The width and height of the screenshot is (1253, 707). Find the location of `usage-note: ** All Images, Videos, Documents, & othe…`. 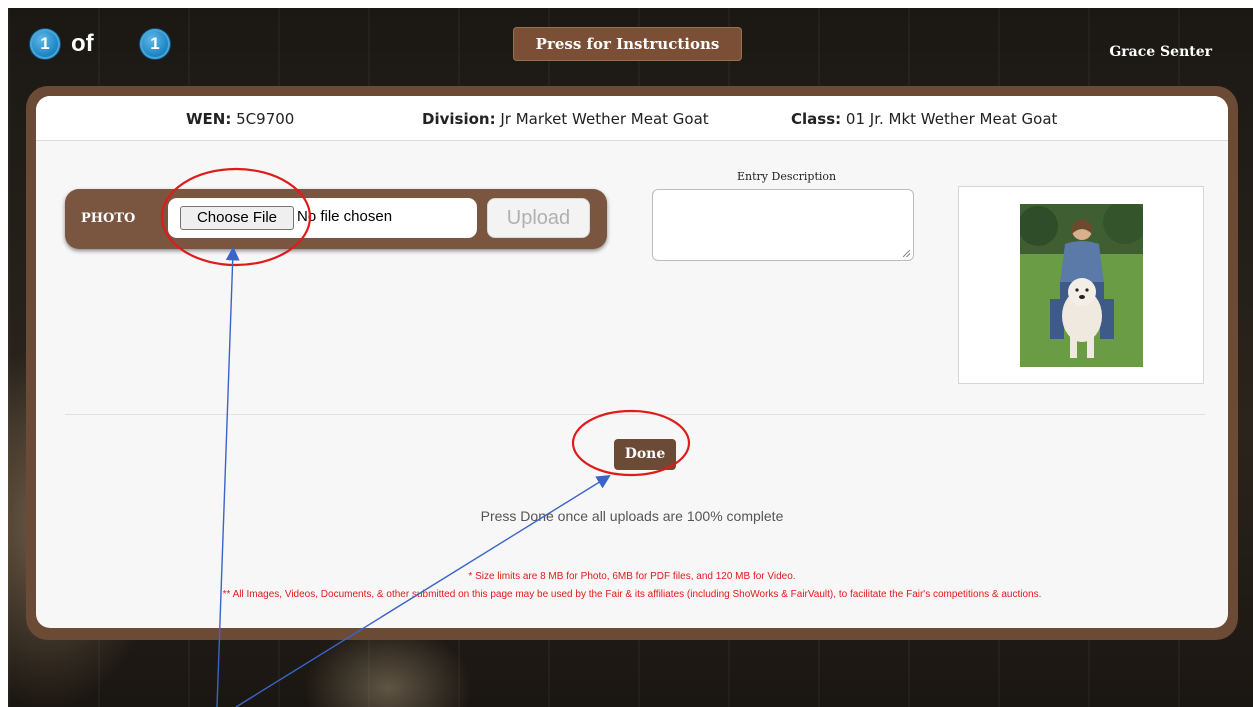

usage-note: ** All Images, Videos, Documents, & othe… is located at coordinates (632, 594).